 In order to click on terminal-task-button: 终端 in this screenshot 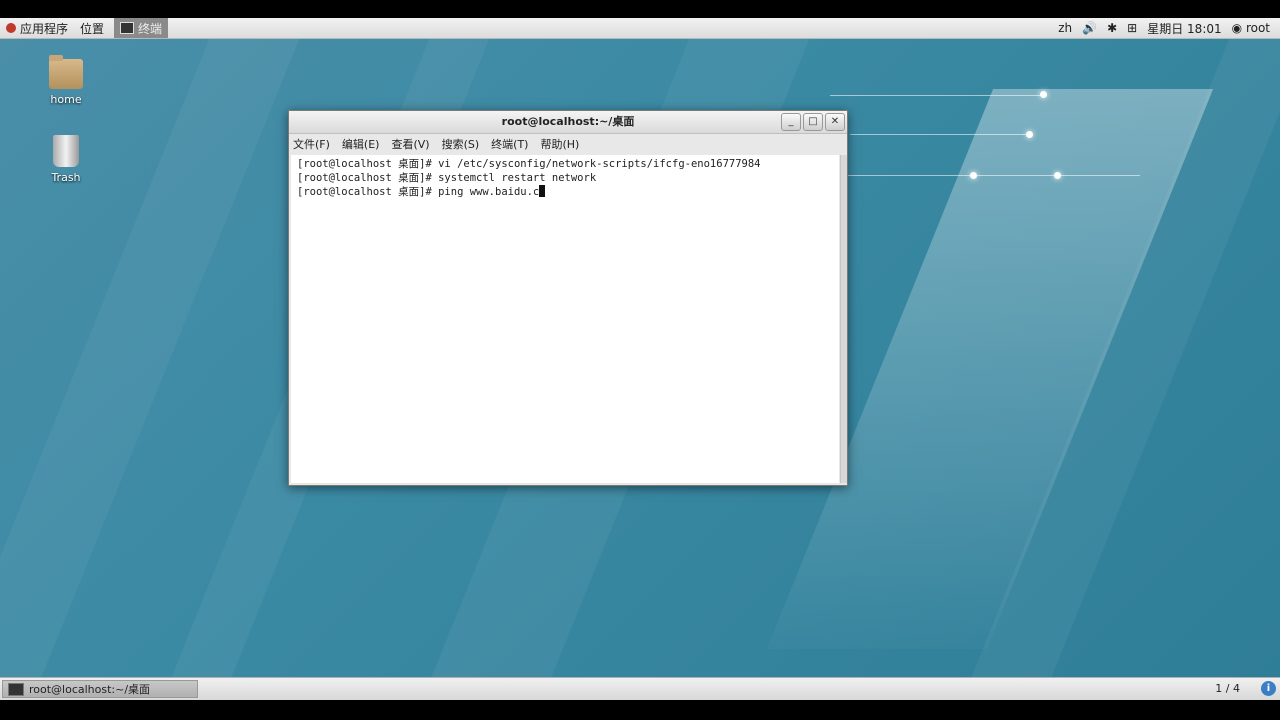, I will do `click(141, 28)`.